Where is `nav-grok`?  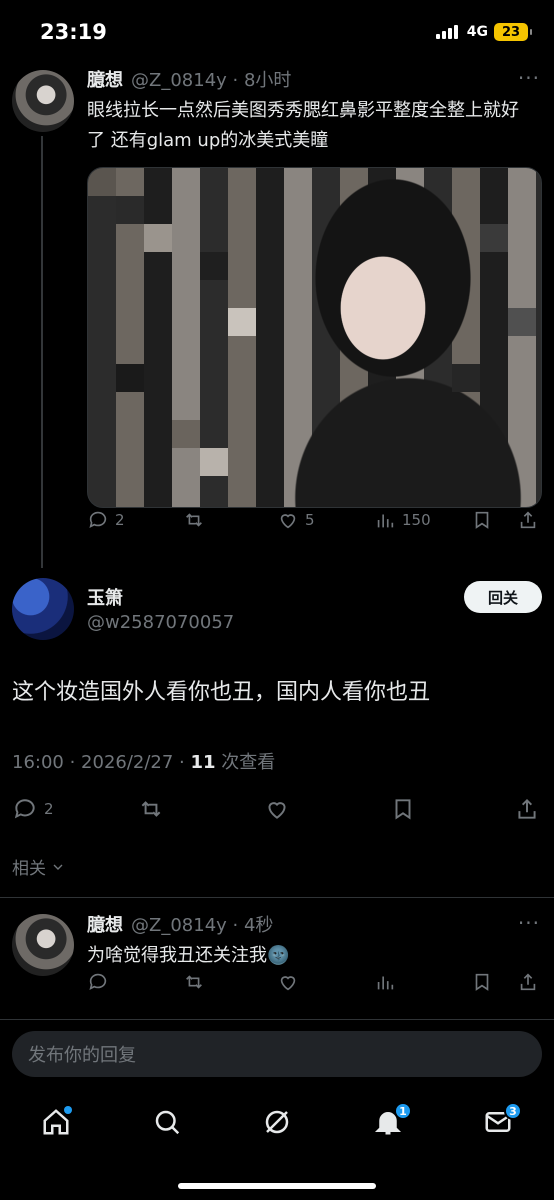
nav-grok is located at coordinates (277, 1122).